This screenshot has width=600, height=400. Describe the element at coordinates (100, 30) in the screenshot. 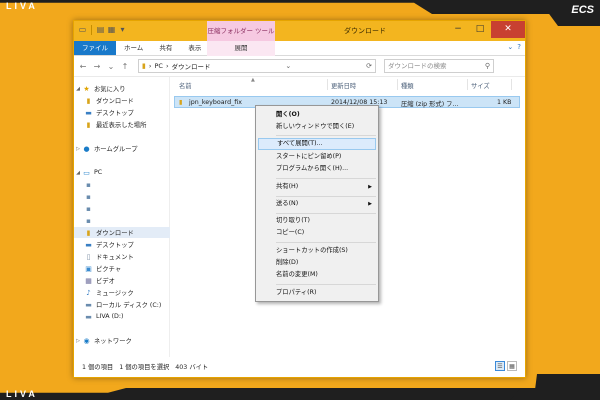

I see `properties-icon: ▤` at that location.